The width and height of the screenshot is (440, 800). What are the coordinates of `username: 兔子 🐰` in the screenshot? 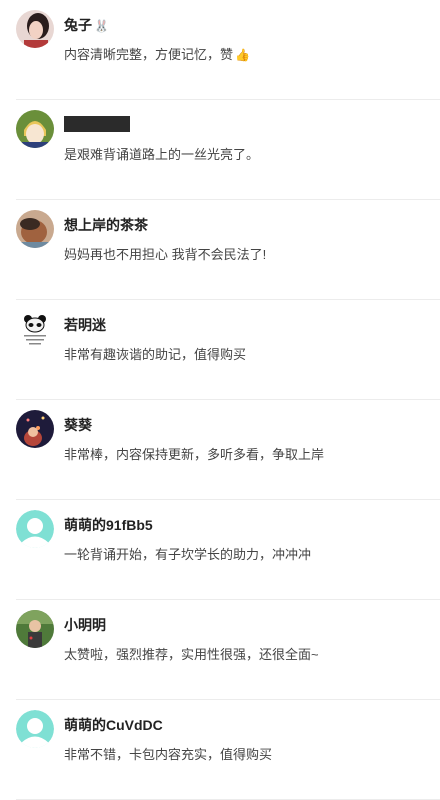 It's located at (86, 25).